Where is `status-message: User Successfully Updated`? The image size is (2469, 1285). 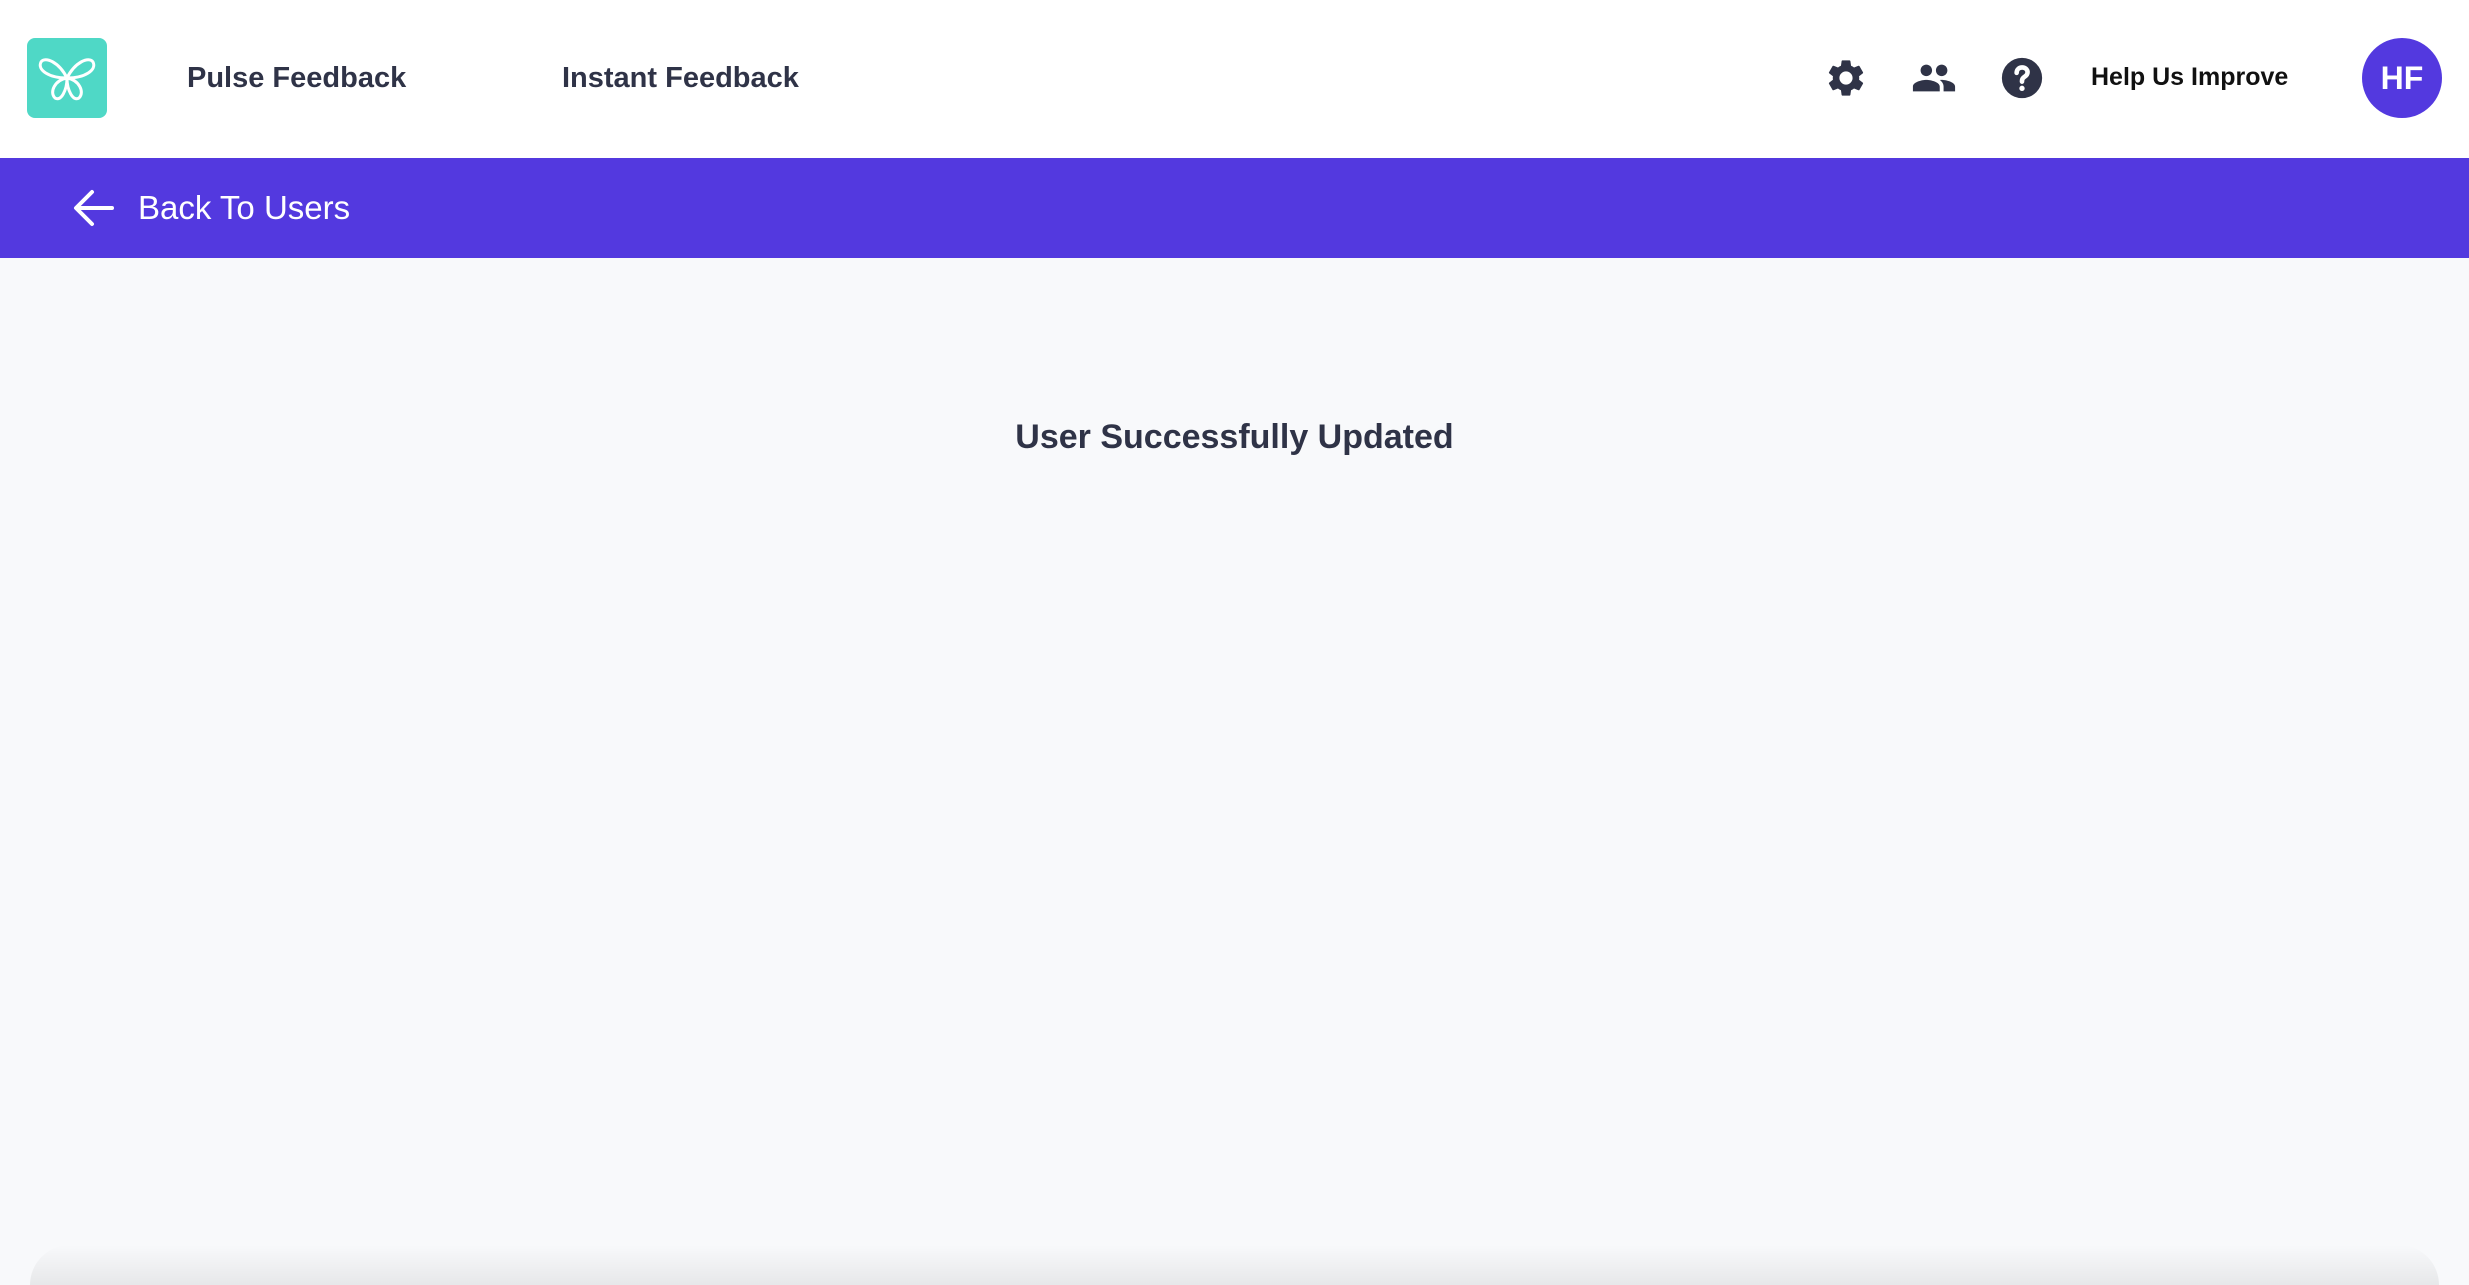 status-message: User Successfully Updated is located at coordinates (1234, 437).